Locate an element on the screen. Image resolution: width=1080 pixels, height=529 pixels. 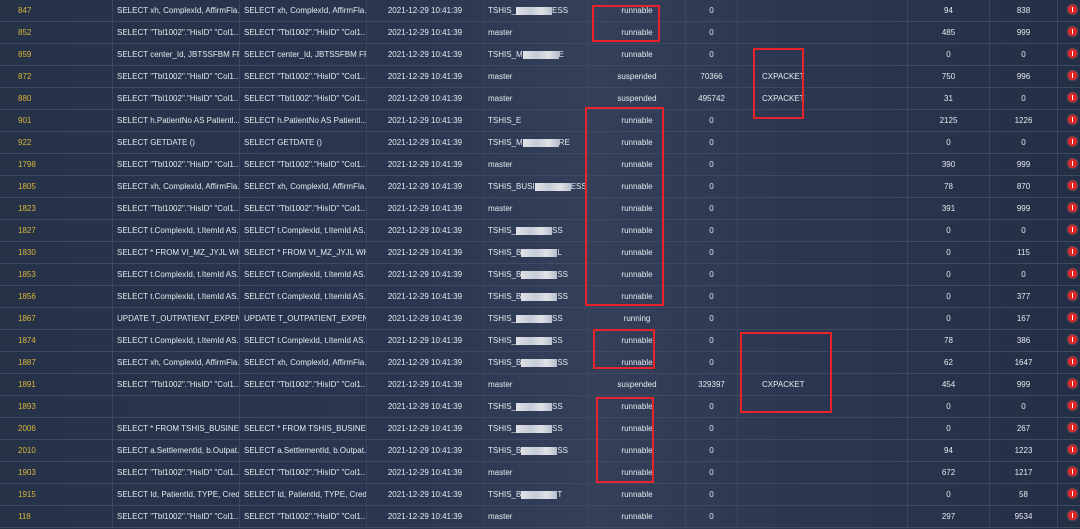
reads-cell: 999 is located at coordinates (1024, 164).